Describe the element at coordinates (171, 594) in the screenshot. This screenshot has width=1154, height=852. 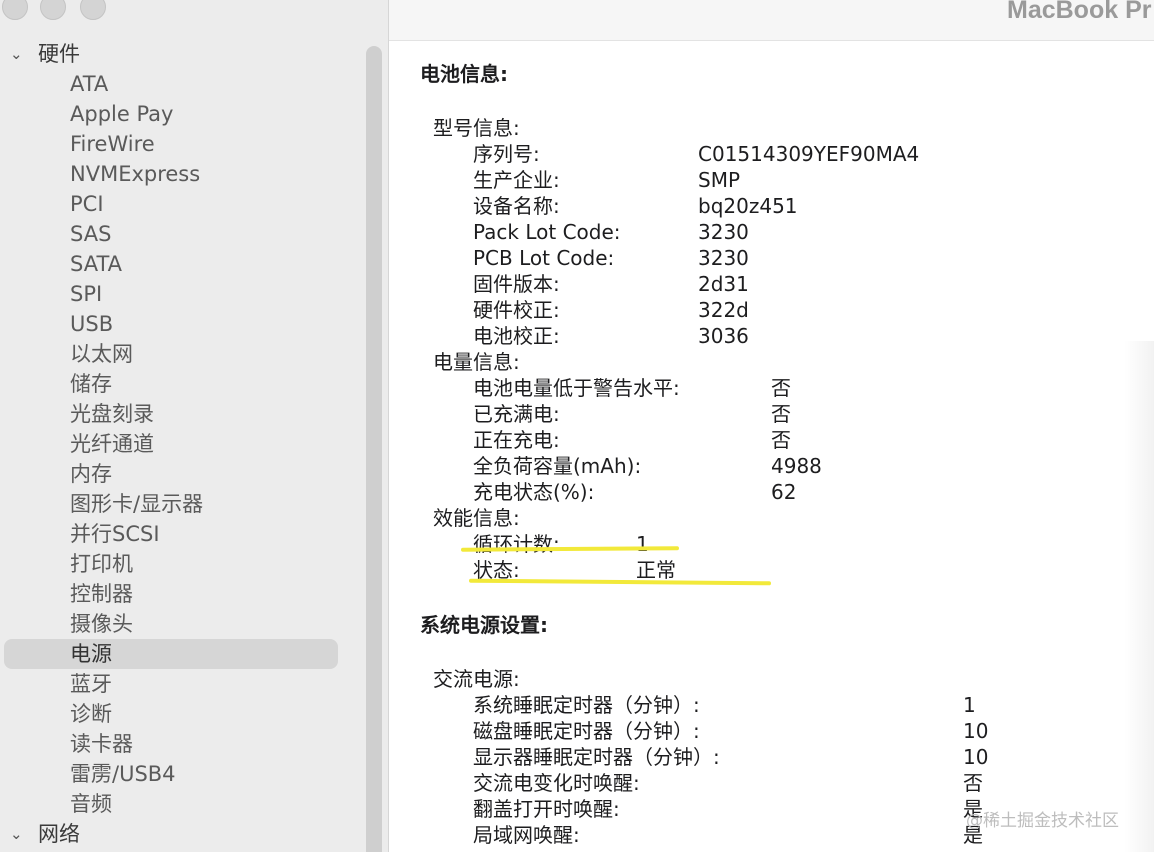
I see `sidebar-item-controller: 控制器` at that location.